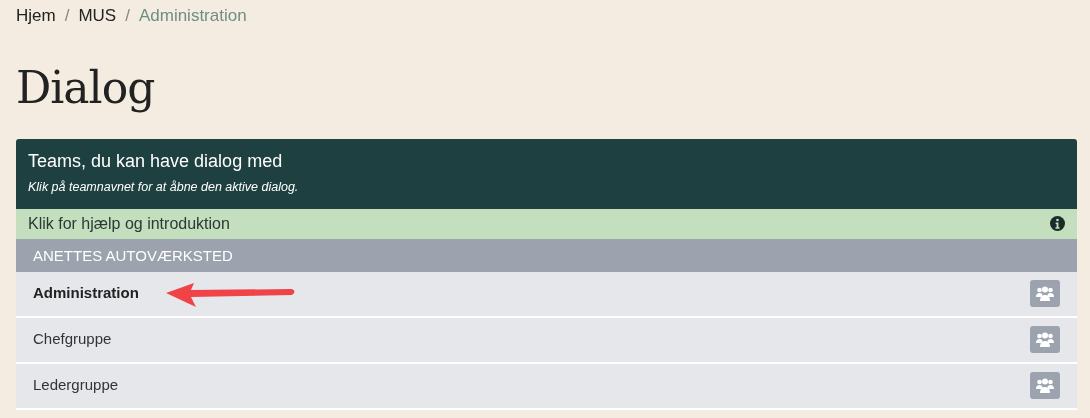 Image resolution: width=1090 pixels, height=418 pixels. Describe the element at coordinates (164, 187) in the screenshot. I see `panel-subtitle: Klik på teamnavnet for at åbne den aktive dialog.` at that location.